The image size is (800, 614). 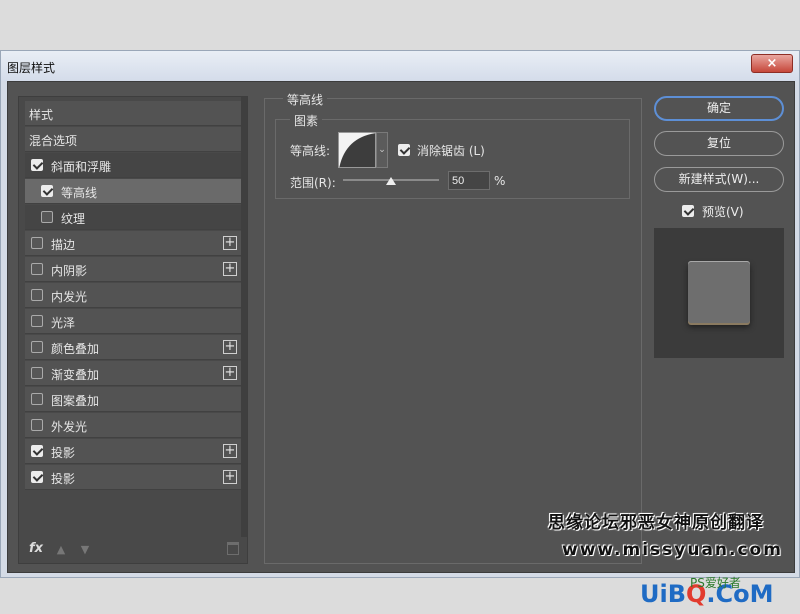 I want to click on style-item: 光泽, so click(x=133, y=321).